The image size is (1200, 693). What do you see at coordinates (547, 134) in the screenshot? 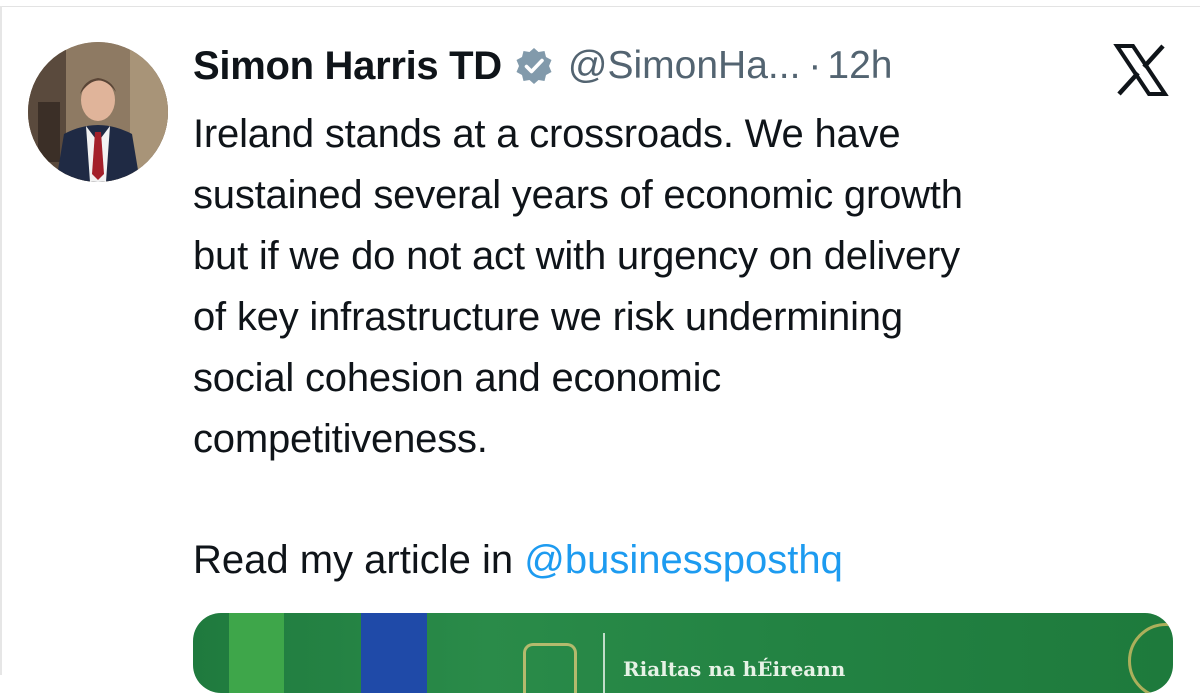
I see `tweet-line: Ireland stands at a crossroads. We have` at bounding box center [547, 134].